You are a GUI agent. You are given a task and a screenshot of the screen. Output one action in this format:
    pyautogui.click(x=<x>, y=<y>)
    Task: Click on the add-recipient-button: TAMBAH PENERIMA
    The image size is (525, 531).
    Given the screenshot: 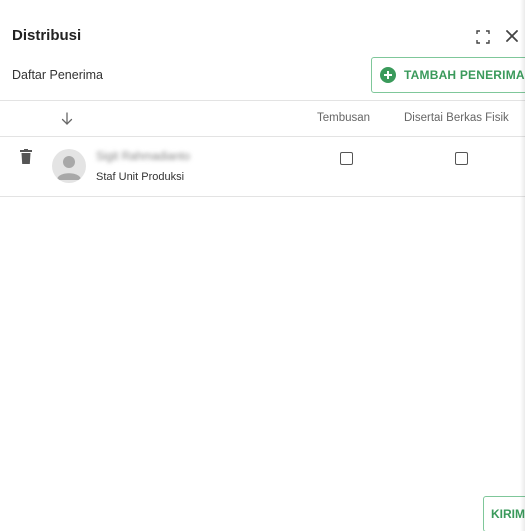 What is the action you would take?
    pyautogui.click(x=448, y=75)
    